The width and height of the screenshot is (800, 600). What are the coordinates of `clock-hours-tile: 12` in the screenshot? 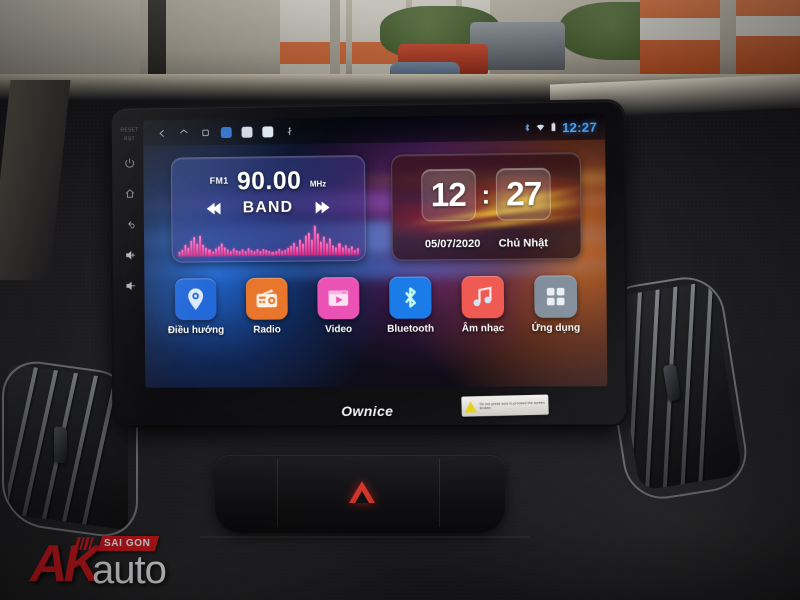 It's located at (448, 195).